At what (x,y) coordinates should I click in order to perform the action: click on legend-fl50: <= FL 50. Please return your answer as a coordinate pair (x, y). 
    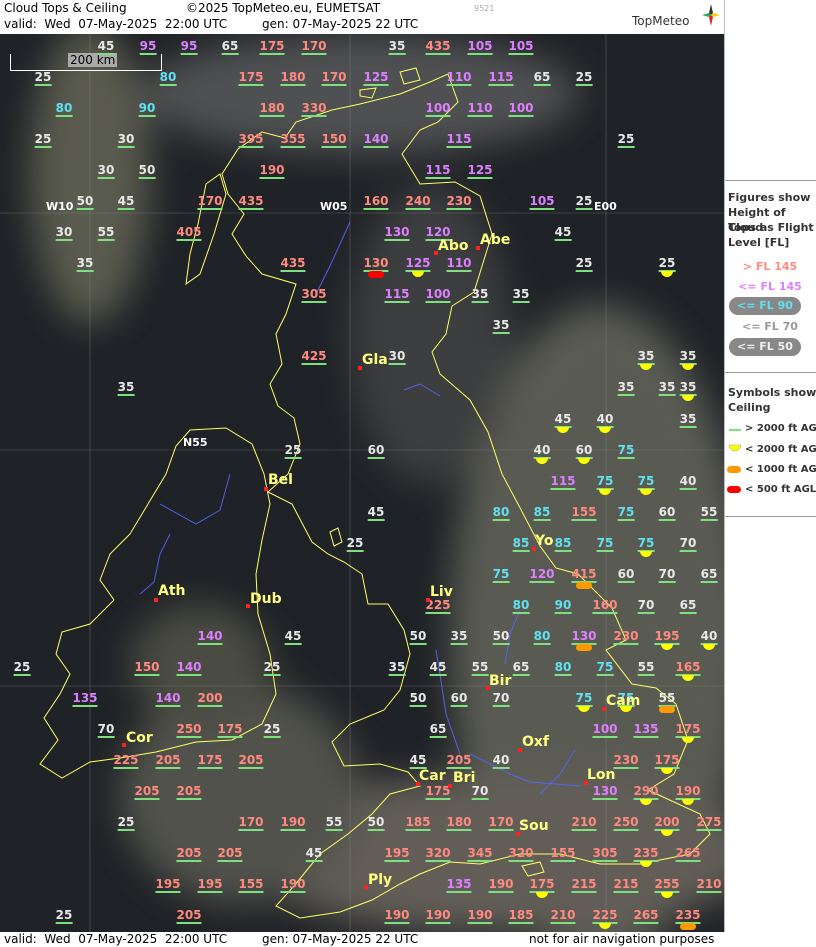
    Looking at the image, I should click on (765, 346).